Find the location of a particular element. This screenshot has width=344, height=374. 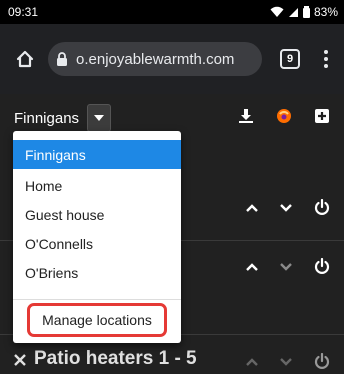

signal-icon is located at coordinates (293, 12).